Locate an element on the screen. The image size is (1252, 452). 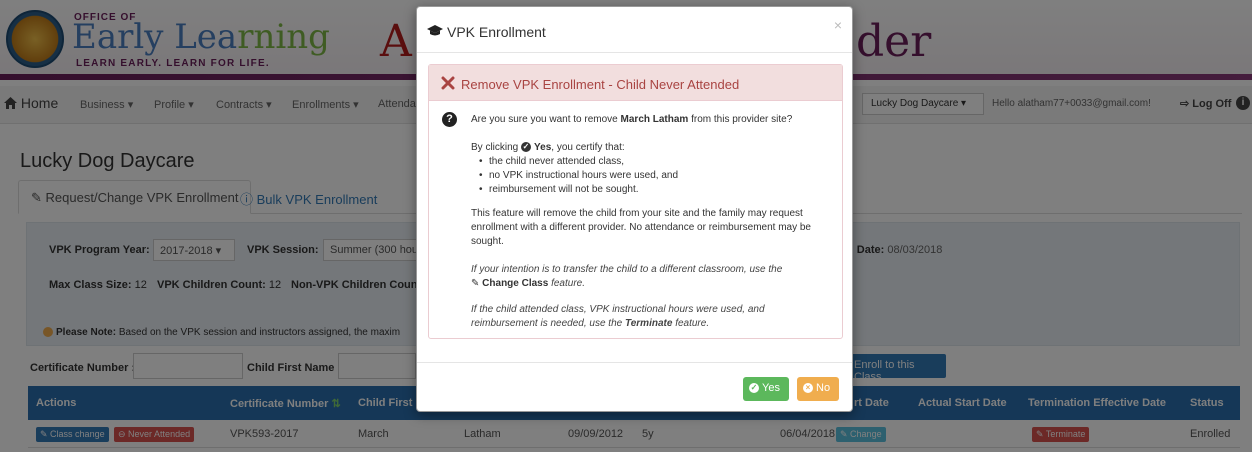
list-item: the child never attended class, is located at coordinates (651, 162).